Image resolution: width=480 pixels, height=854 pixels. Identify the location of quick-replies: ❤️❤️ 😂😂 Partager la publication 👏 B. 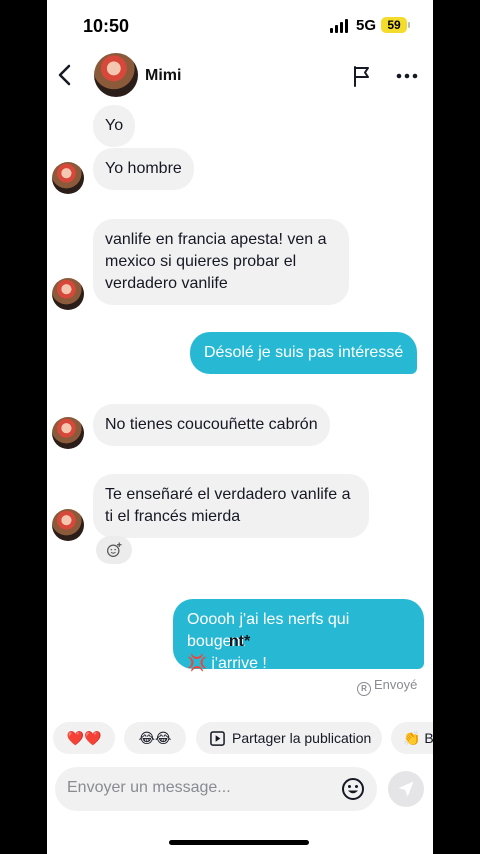
(240, 739).